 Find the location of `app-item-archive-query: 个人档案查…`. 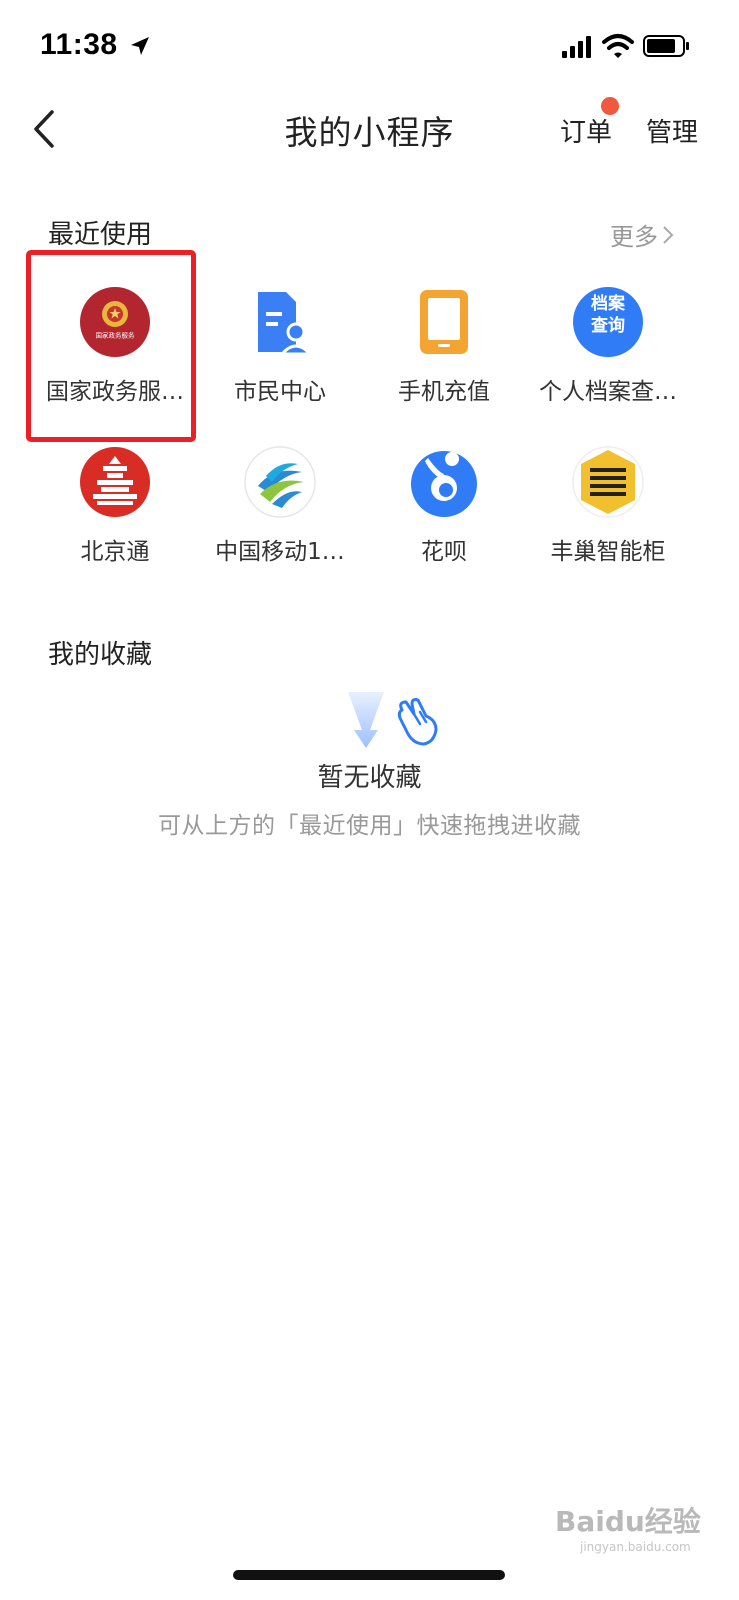

app-item-archive-query: 个人档案查… is located at coordinates (608, 355).